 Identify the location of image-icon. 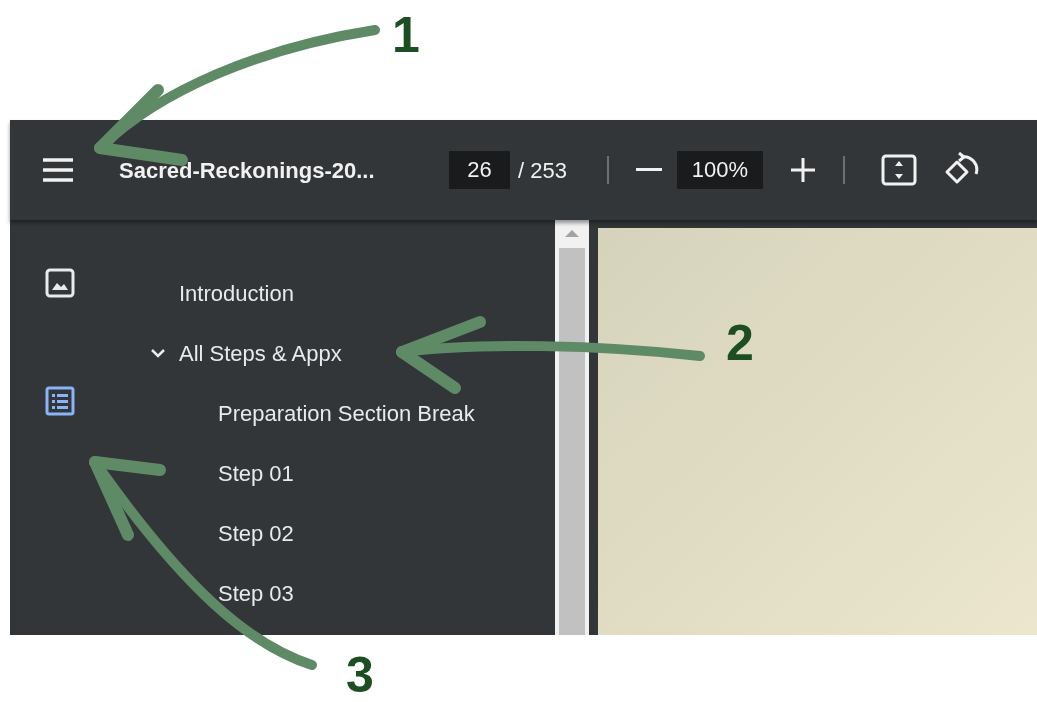
(60, 283).